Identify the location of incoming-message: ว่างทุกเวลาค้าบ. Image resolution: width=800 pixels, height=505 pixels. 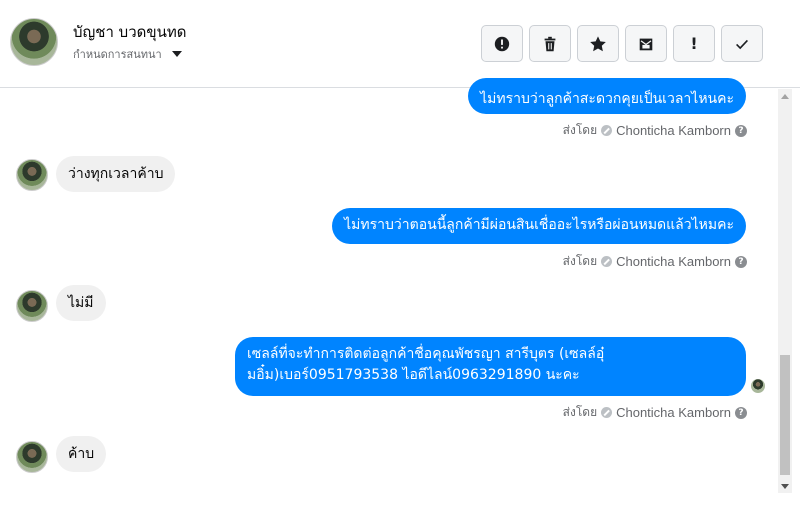
(116, 174).